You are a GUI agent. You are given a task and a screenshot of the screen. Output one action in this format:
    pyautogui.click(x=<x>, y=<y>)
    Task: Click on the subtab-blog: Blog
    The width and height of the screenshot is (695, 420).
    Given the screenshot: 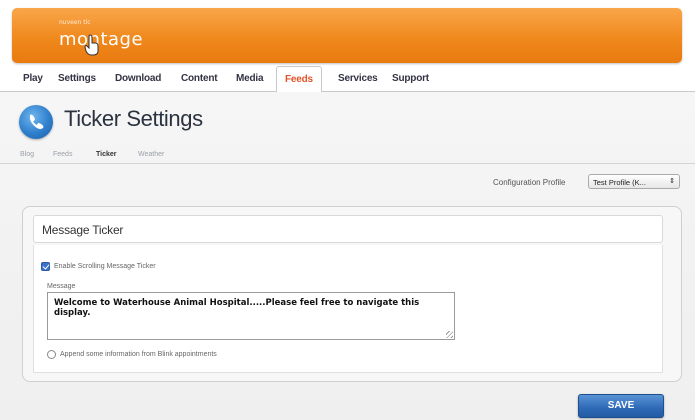 What is the action you would take?
    pyautogui.click(x=27, y=154)
    